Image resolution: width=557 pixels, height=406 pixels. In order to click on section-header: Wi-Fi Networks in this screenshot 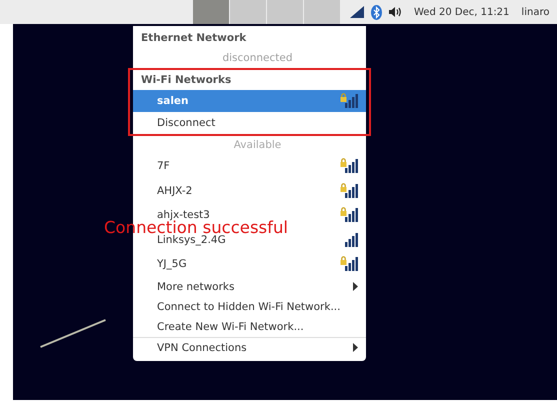, I will do `click(186, 80)`.